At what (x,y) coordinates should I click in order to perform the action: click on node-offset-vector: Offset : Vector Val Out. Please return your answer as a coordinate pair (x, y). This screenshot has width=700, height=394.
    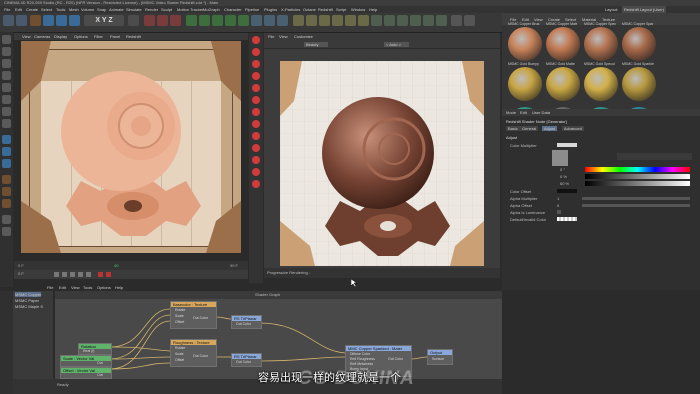
    Looking at the image, I should click on (86, 373).